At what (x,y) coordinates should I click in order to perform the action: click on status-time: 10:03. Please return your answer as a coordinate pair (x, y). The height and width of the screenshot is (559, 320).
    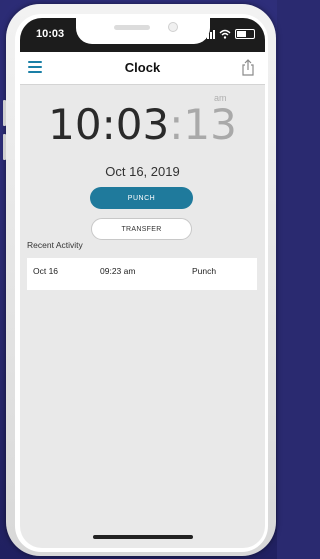
    Looking at the image, I should click on (50, 34).